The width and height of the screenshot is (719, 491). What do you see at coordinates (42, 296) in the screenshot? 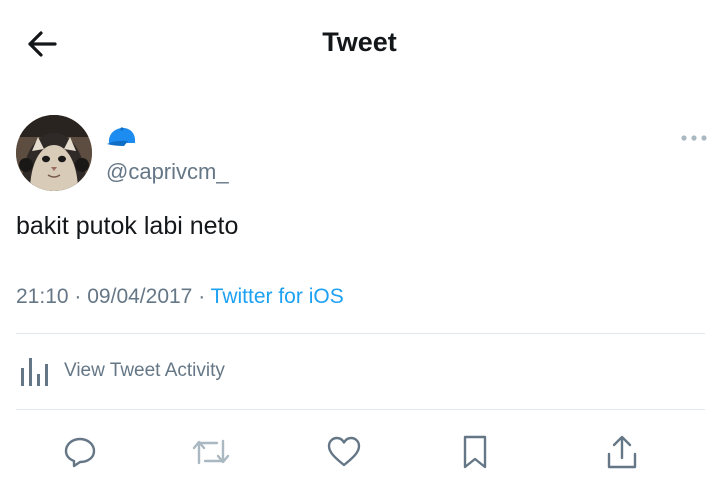
I see `tweet-time: 21:10` at bounding box center [42, 296].